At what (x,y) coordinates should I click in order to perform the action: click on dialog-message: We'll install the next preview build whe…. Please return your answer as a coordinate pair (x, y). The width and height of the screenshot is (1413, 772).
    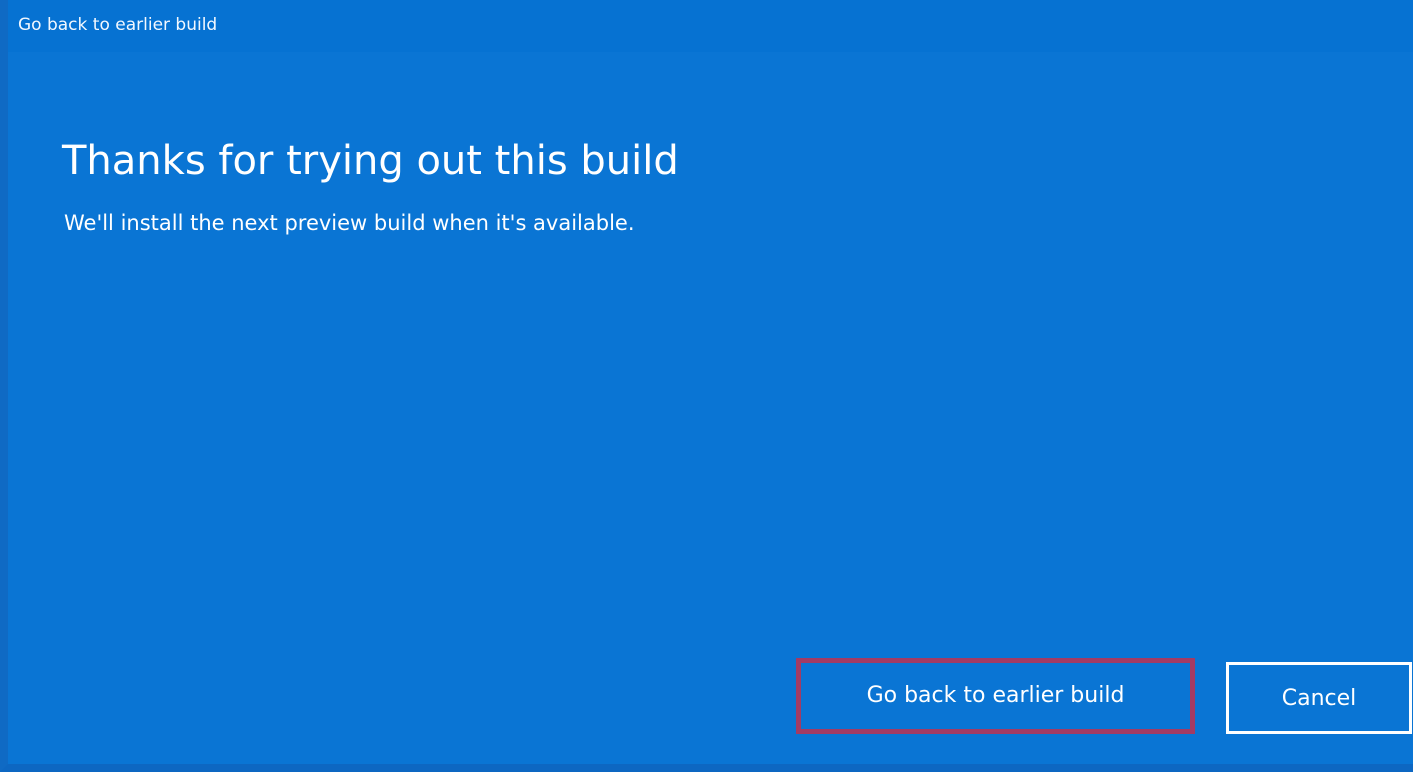
    Looking at the image, I should click on (349, 223).